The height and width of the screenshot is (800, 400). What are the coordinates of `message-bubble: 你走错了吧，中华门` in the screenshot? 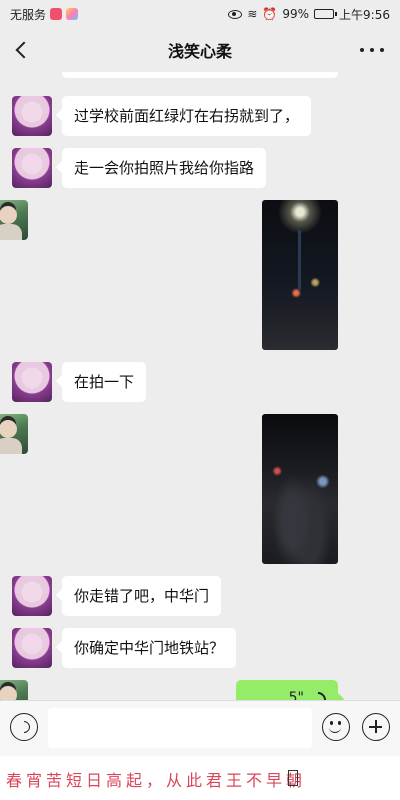 It's located at (138, 596).